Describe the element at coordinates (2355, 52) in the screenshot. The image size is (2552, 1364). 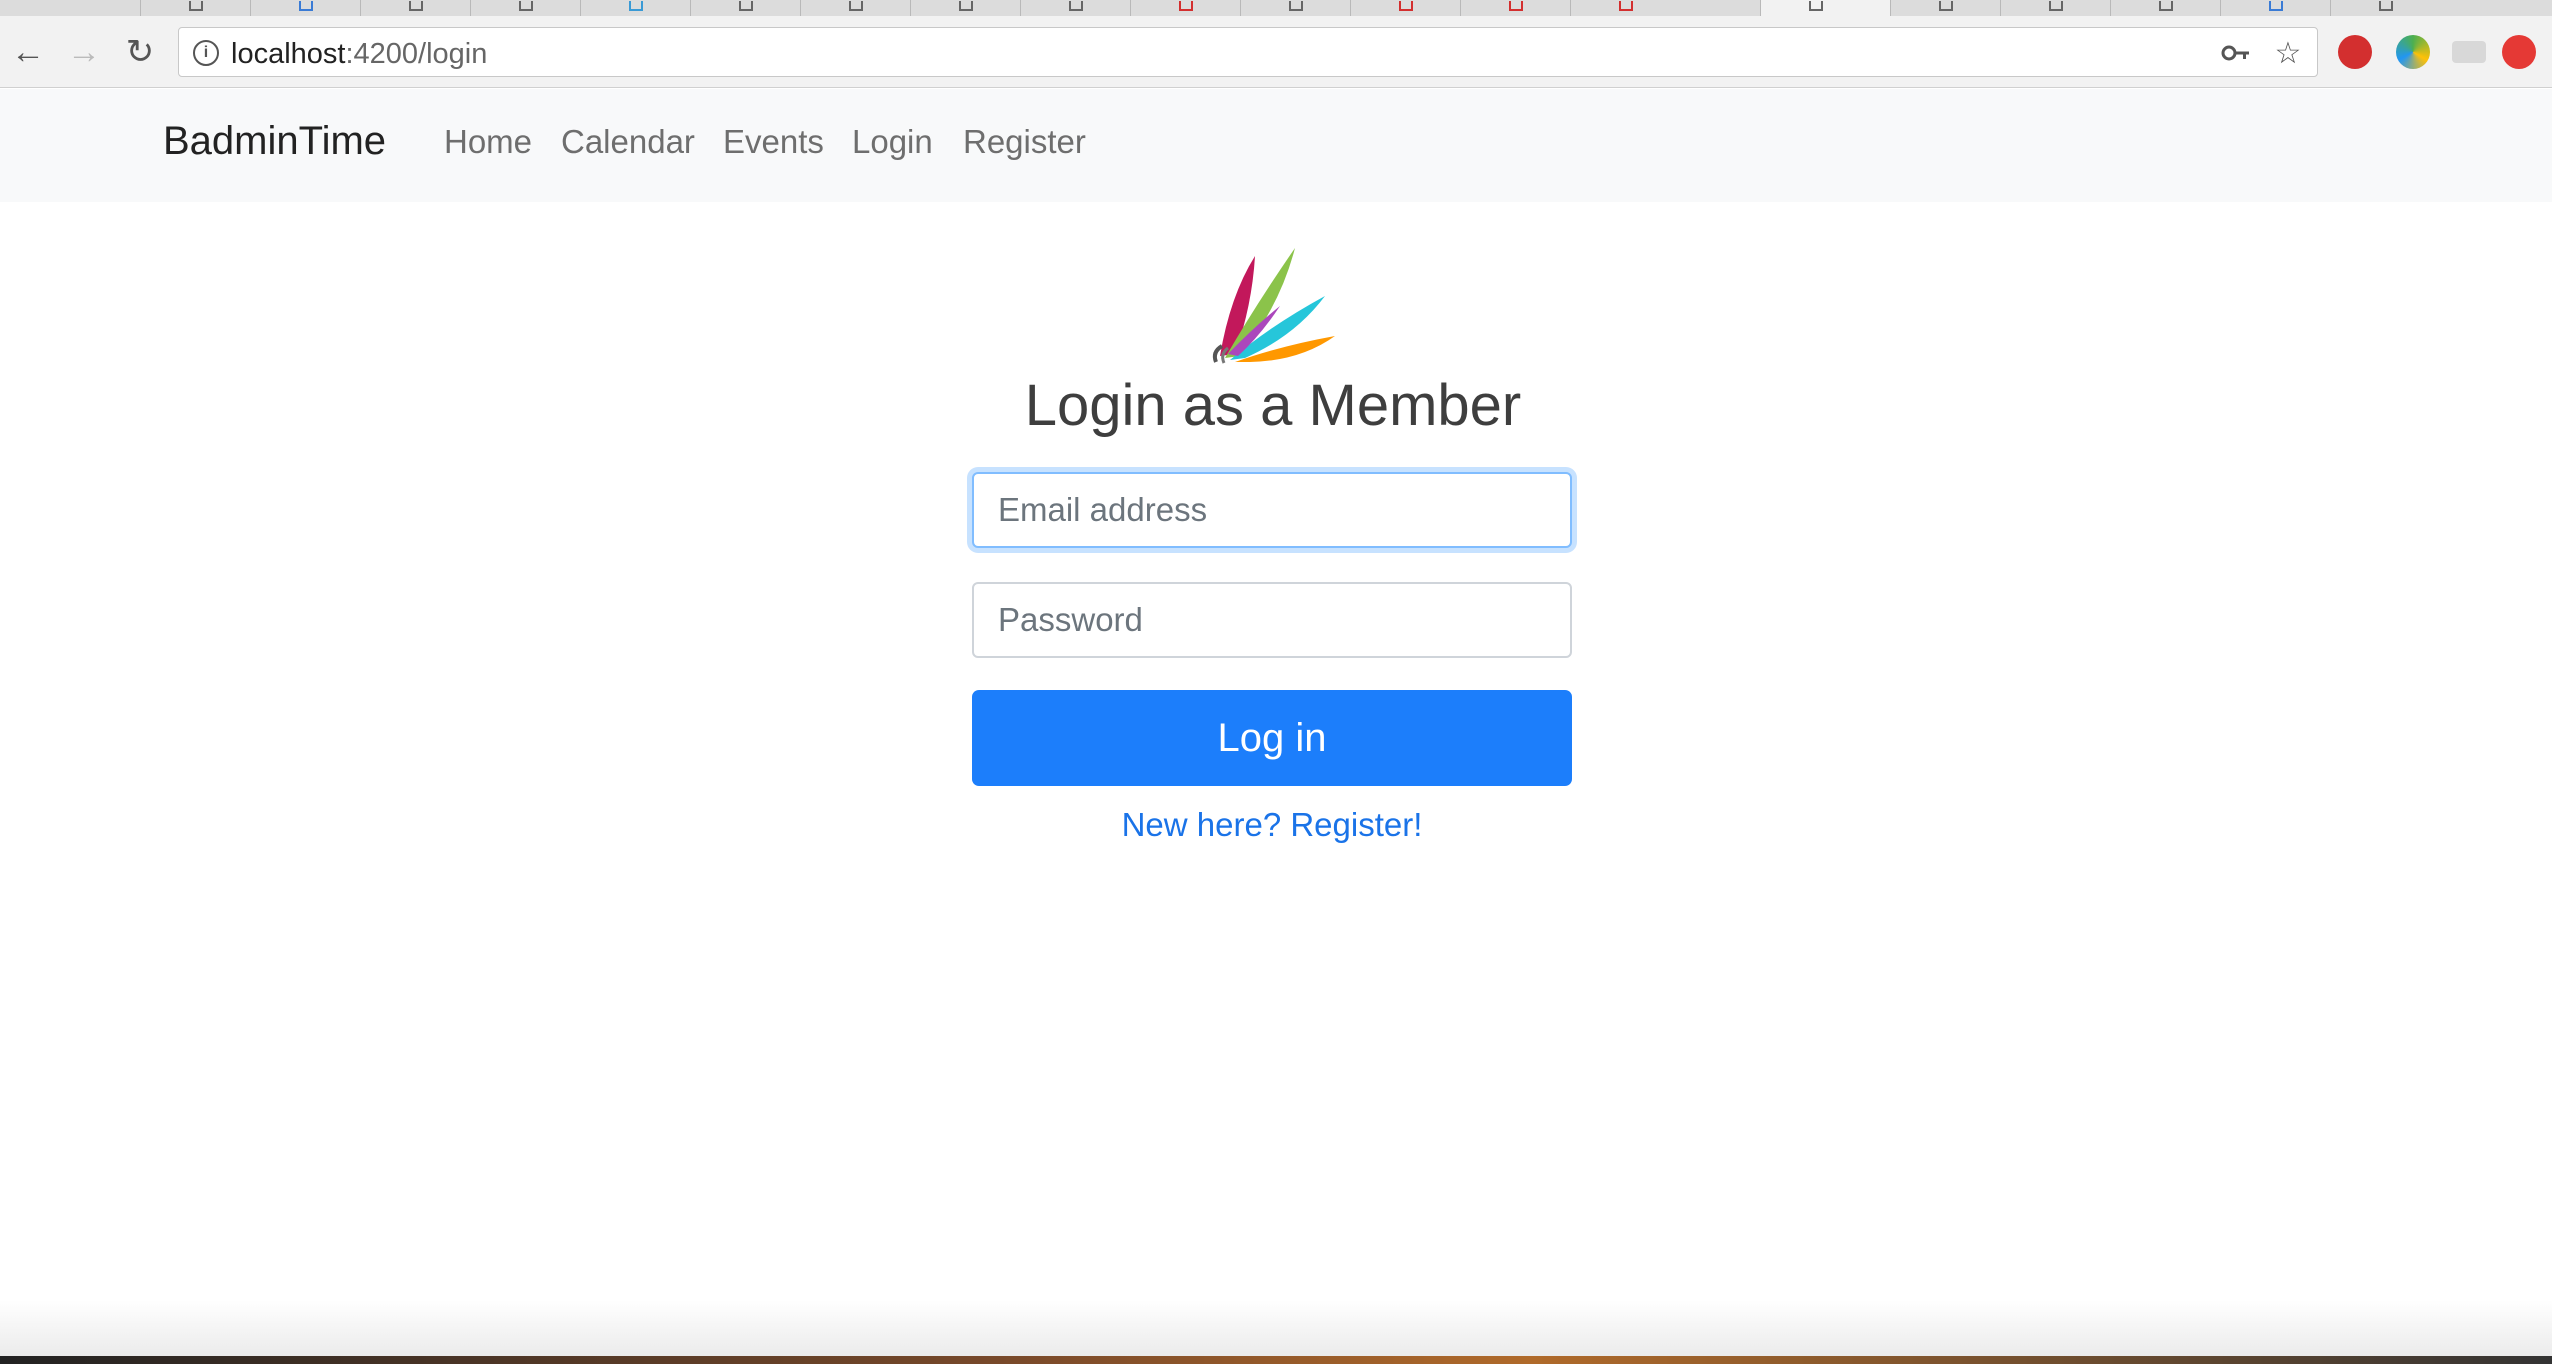
I see `extension-hand-icon` at that location.